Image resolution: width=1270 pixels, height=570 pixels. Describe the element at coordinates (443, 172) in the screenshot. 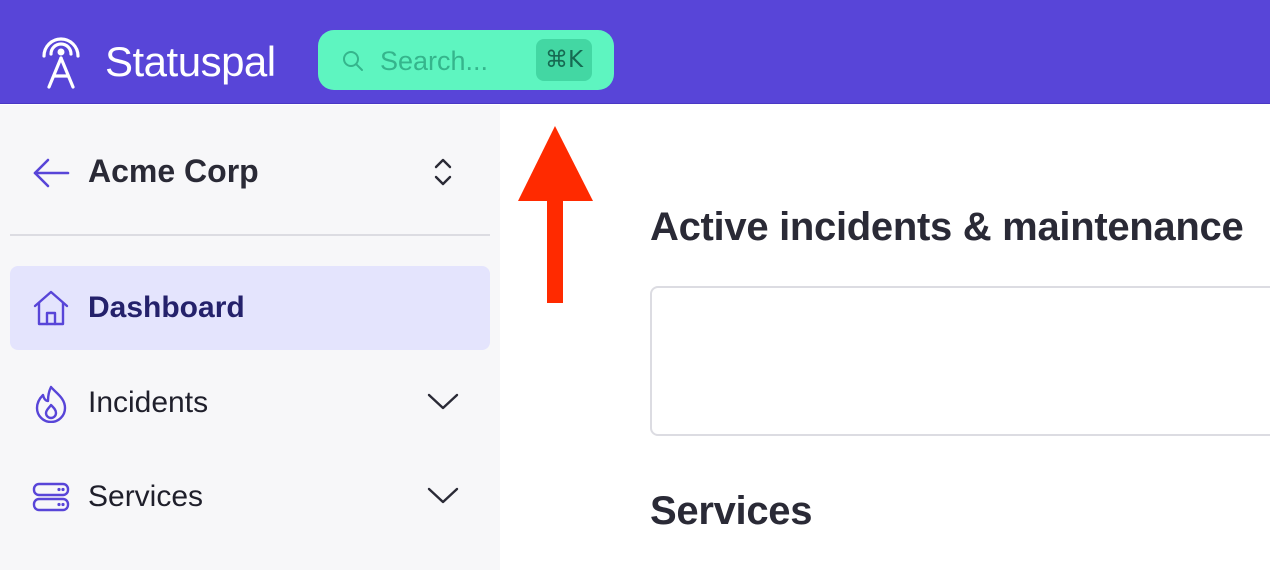

I see `chevron-up-down-icon` at that location.